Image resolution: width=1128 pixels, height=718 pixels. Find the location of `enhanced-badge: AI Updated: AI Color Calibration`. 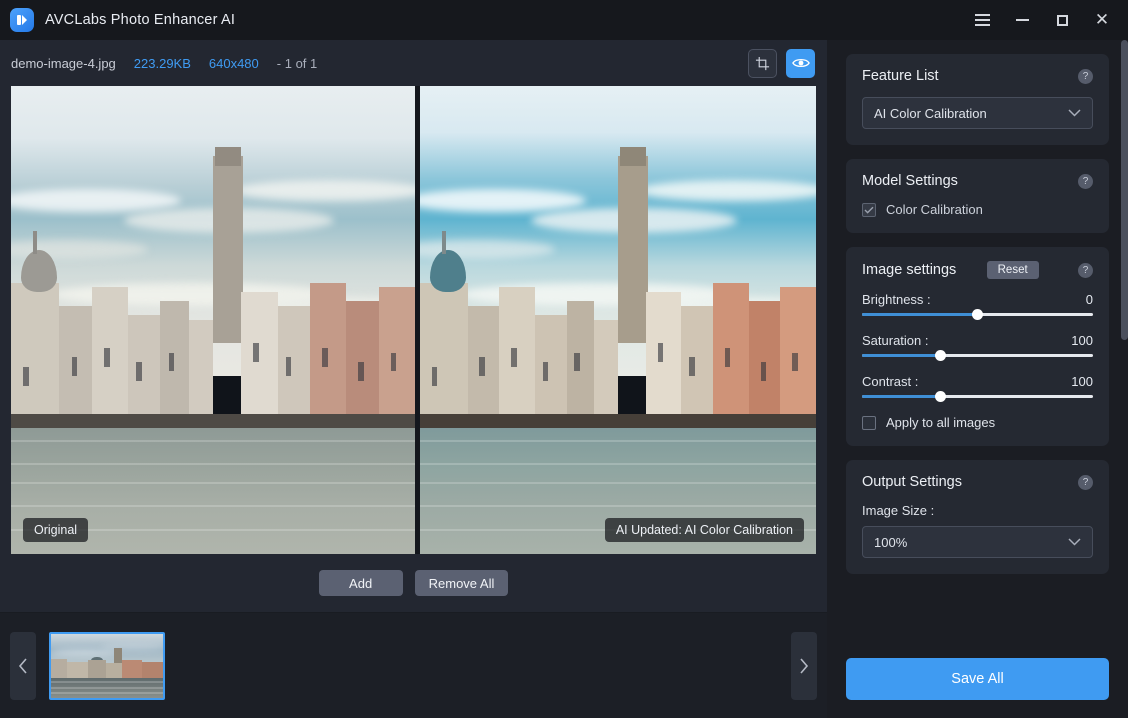

enhanced-badge: AI Updated: AI Color Calibration is located at coordinates (704, 530).